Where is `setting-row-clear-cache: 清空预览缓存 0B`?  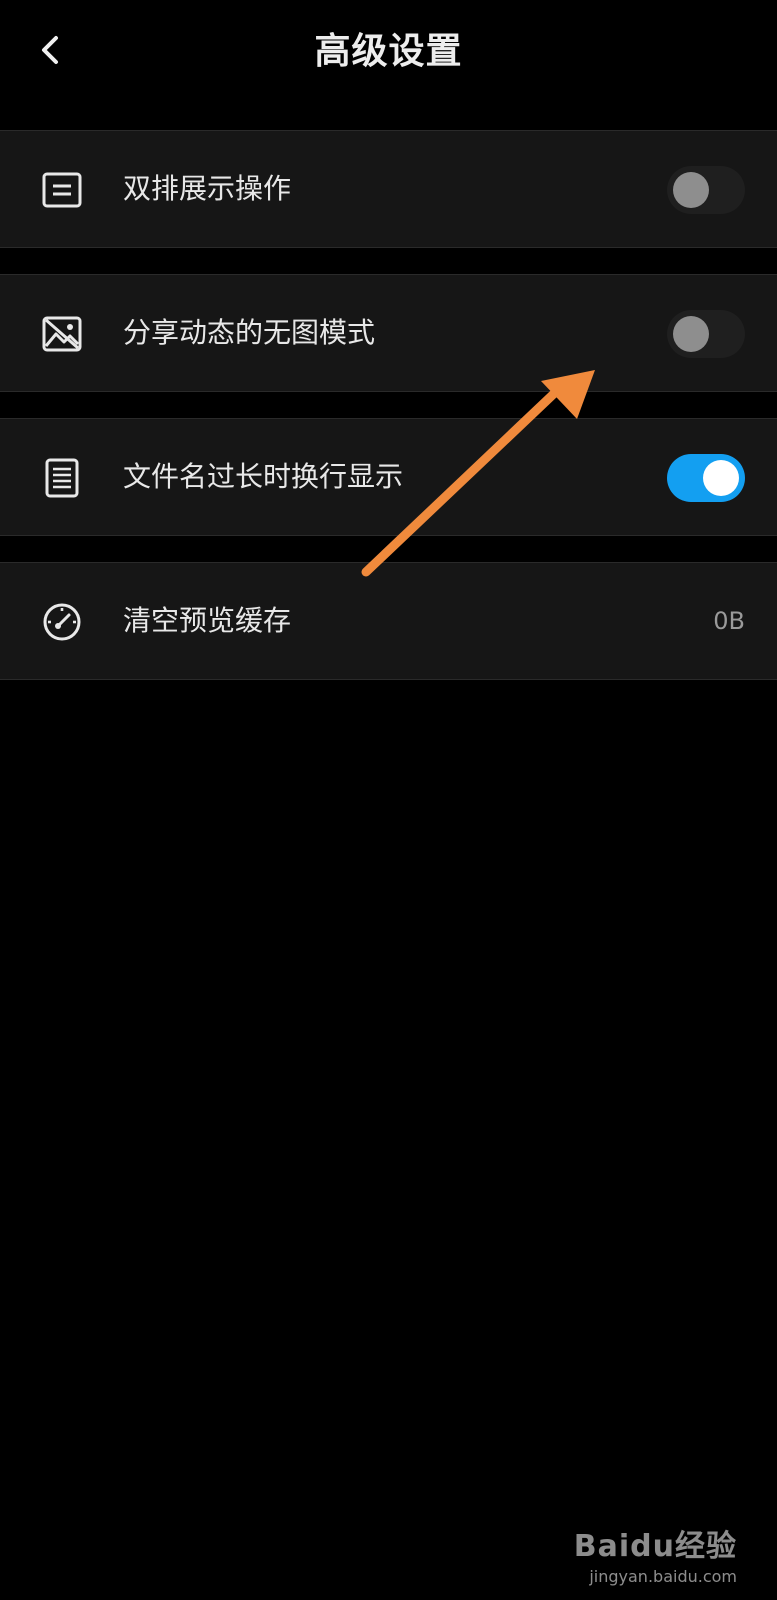
setting-row-clear-cache: 清空预览缓存 0B is located at coordinates (388, 621).